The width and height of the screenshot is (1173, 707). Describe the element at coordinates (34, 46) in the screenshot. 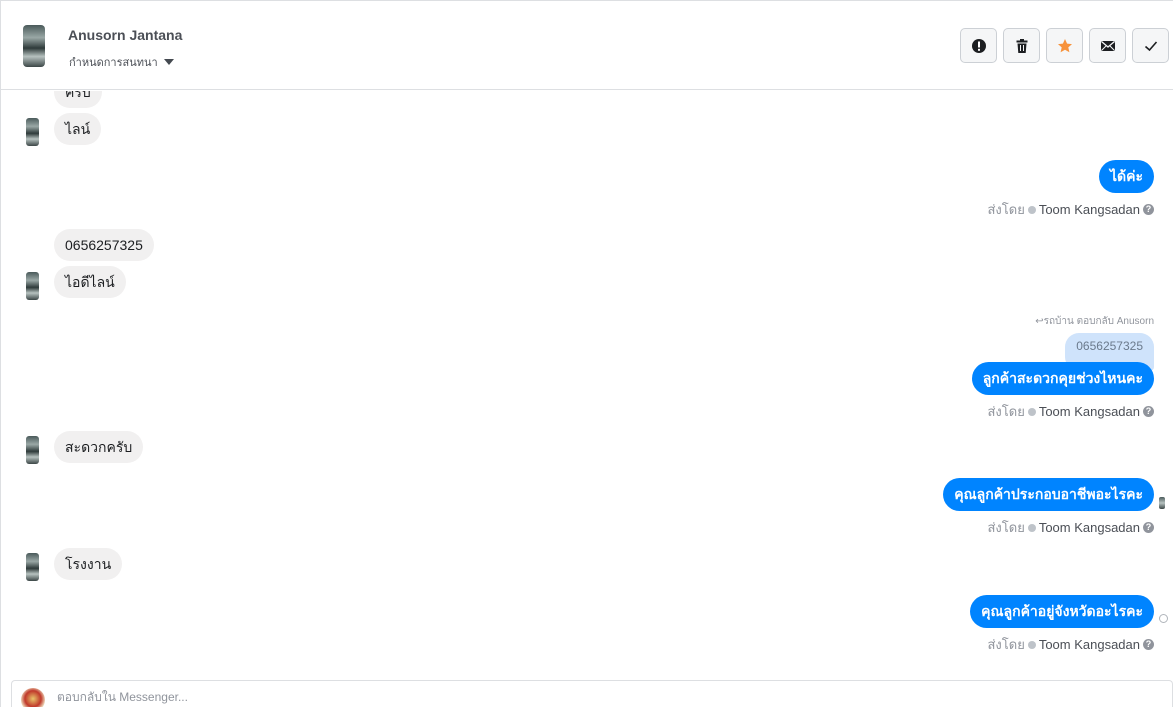

I see `contact-avatar` at that location.